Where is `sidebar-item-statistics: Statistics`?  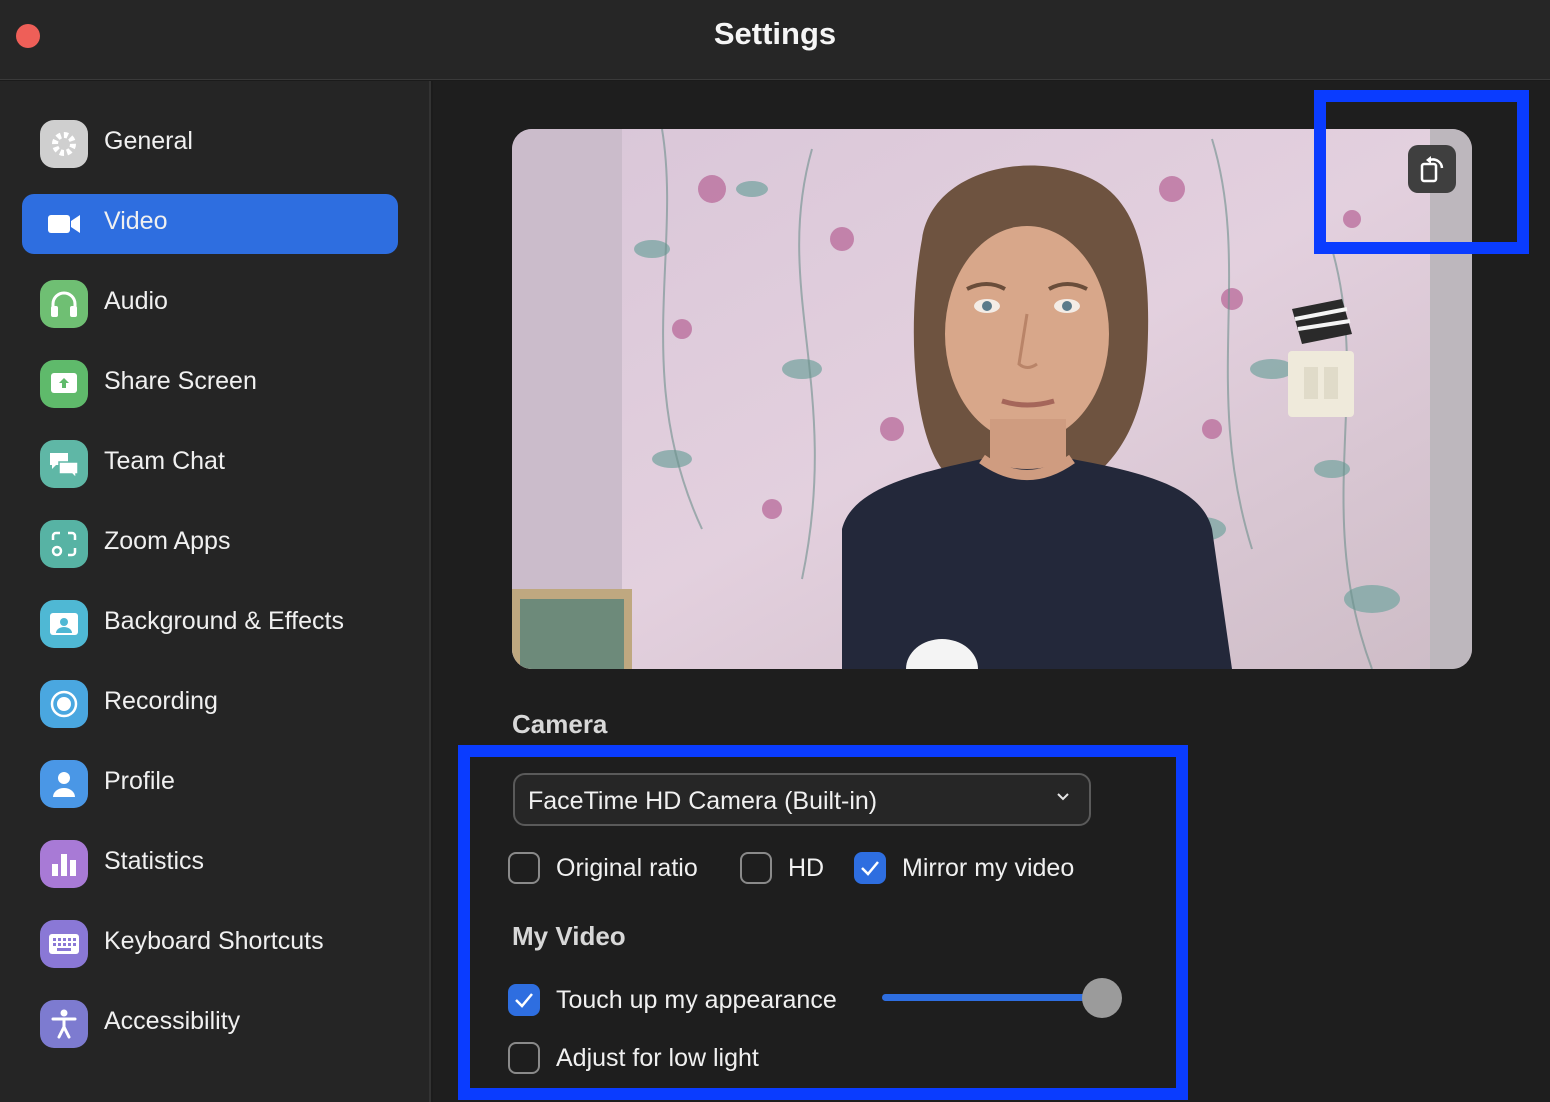
sidebar-item-statistics: Statistics is located at coordinates (210, 864).